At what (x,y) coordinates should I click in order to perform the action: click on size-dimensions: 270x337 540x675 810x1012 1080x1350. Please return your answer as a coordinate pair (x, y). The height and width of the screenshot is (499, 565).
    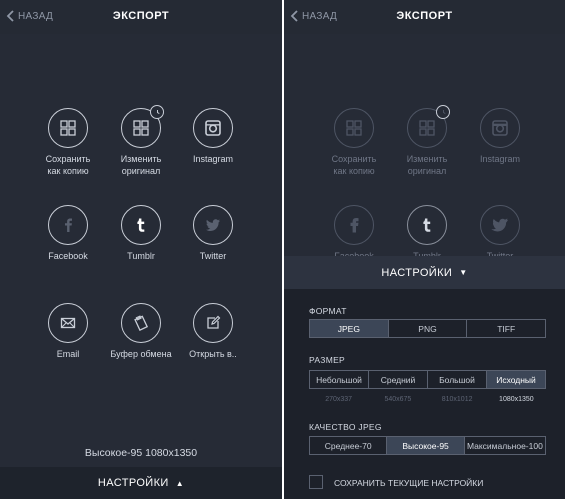
    Looking at the image, I should click on (427, 399).